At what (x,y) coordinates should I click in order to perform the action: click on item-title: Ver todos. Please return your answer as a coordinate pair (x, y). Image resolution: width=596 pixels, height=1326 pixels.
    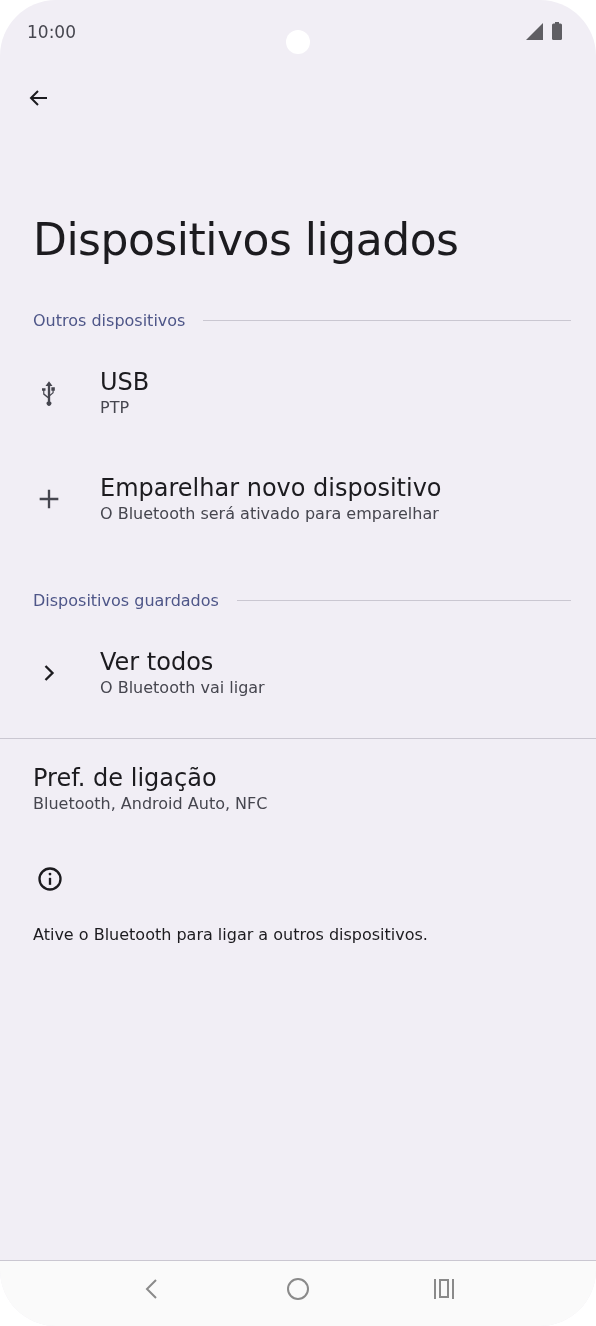
    Looking at the image, I should click on (157, 662).